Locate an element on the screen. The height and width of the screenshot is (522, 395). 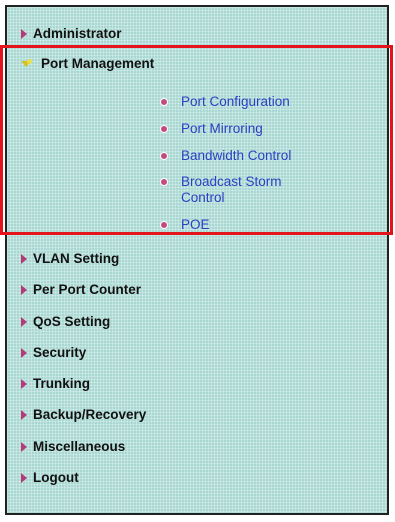
menu-item-logout: Logout is located at coordinates (50, 477).